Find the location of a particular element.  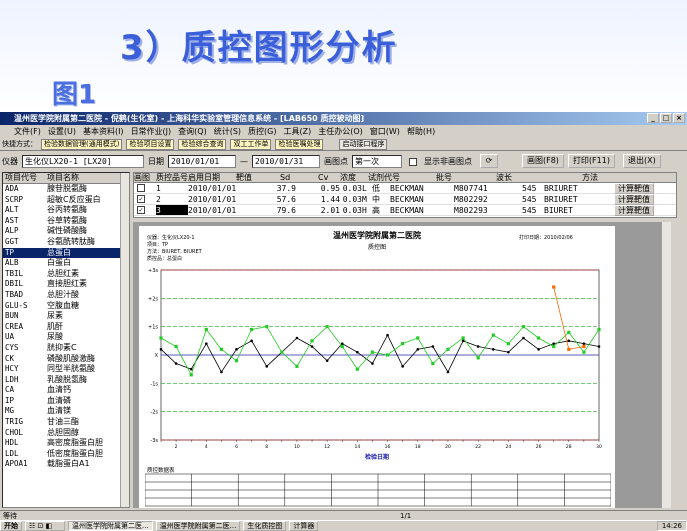

item-row: HCY 同型半胱氨酸 is located at coordinates (66, 369).